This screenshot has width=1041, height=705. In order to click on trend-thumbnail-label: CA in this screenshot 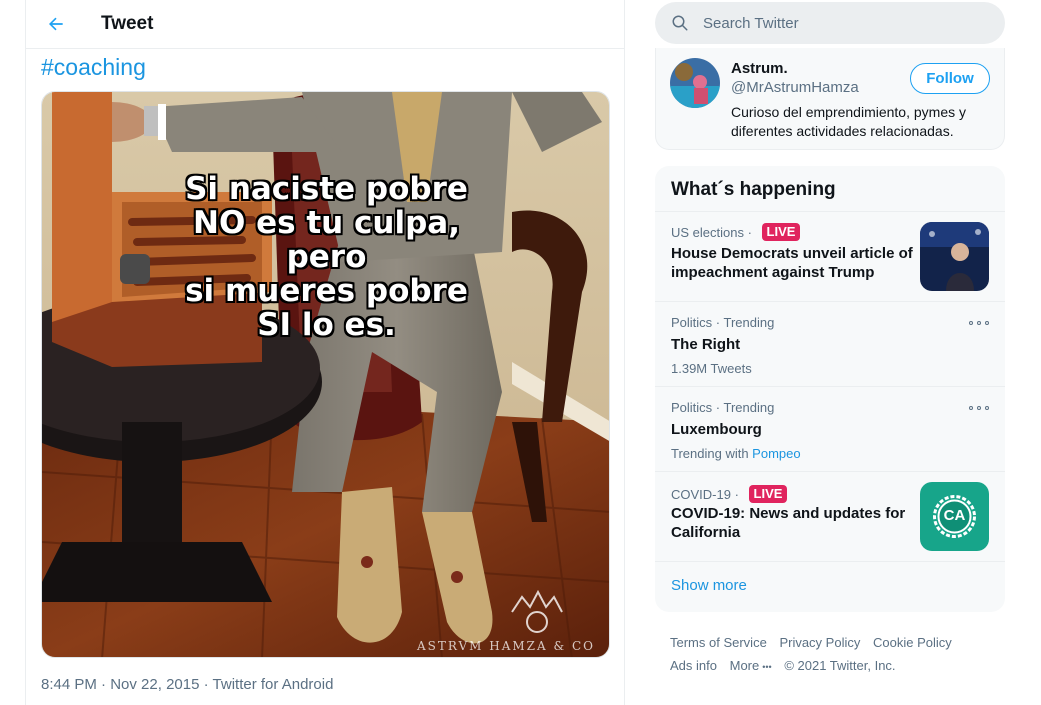, I will do `click(954, 515)`.